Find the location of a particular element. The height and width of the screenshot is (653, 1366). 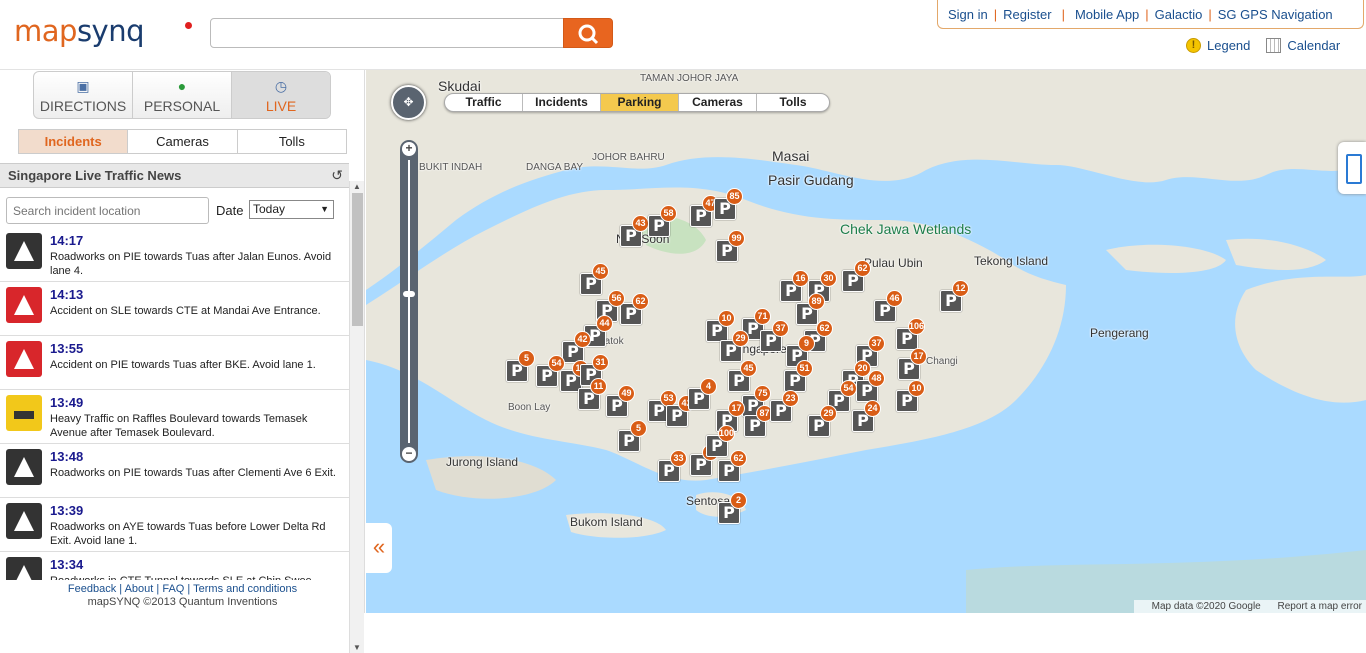

scroll-down-icon: ▼ is located at coordinates (357, 647).